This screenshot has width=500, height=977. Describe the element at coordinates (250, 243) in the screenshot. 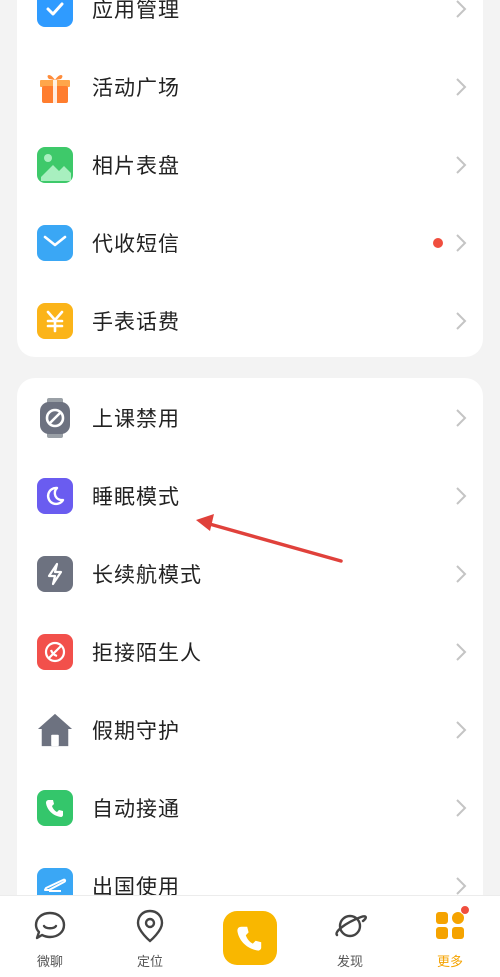

I see `menu-item-sms: 代收短信` at that location.